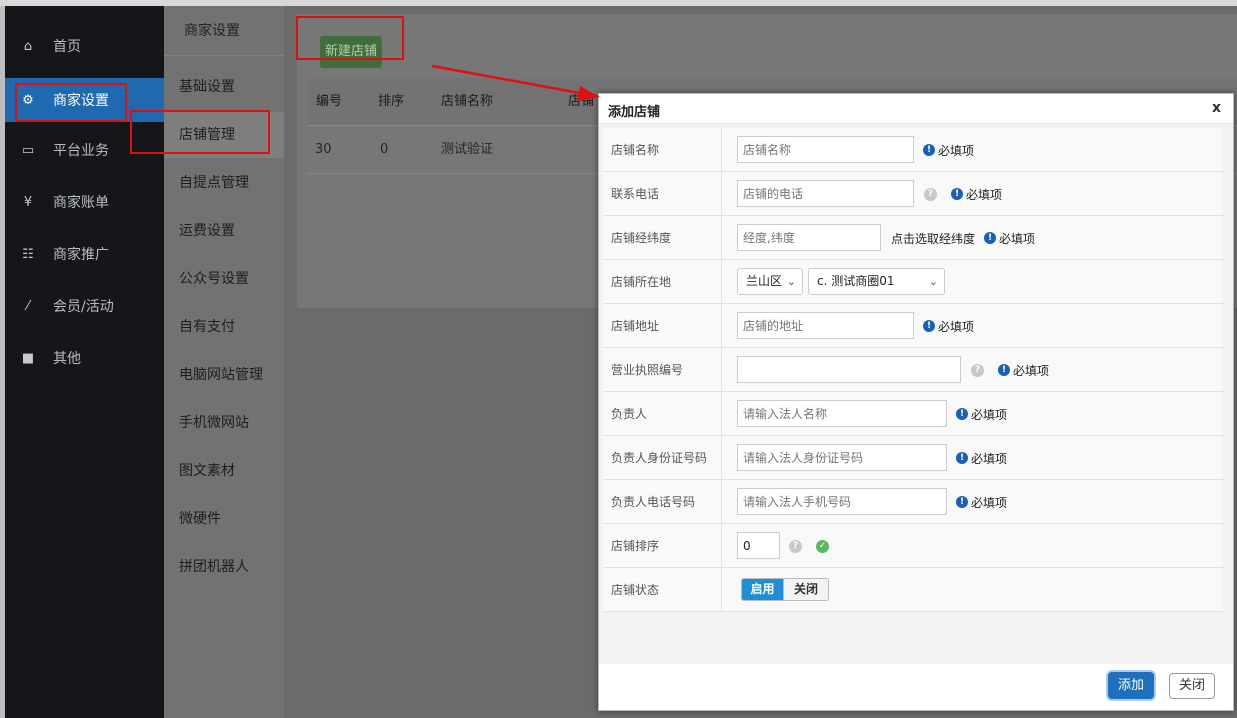 The image size is (1237, 718). I want to click on store-name-input, so click(825, 149).